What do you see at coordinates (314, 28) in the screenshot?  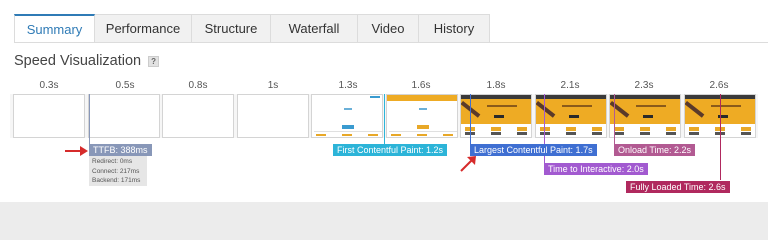 I see `tab-waterfall: Waterfall` at bounding box center [314, 28].